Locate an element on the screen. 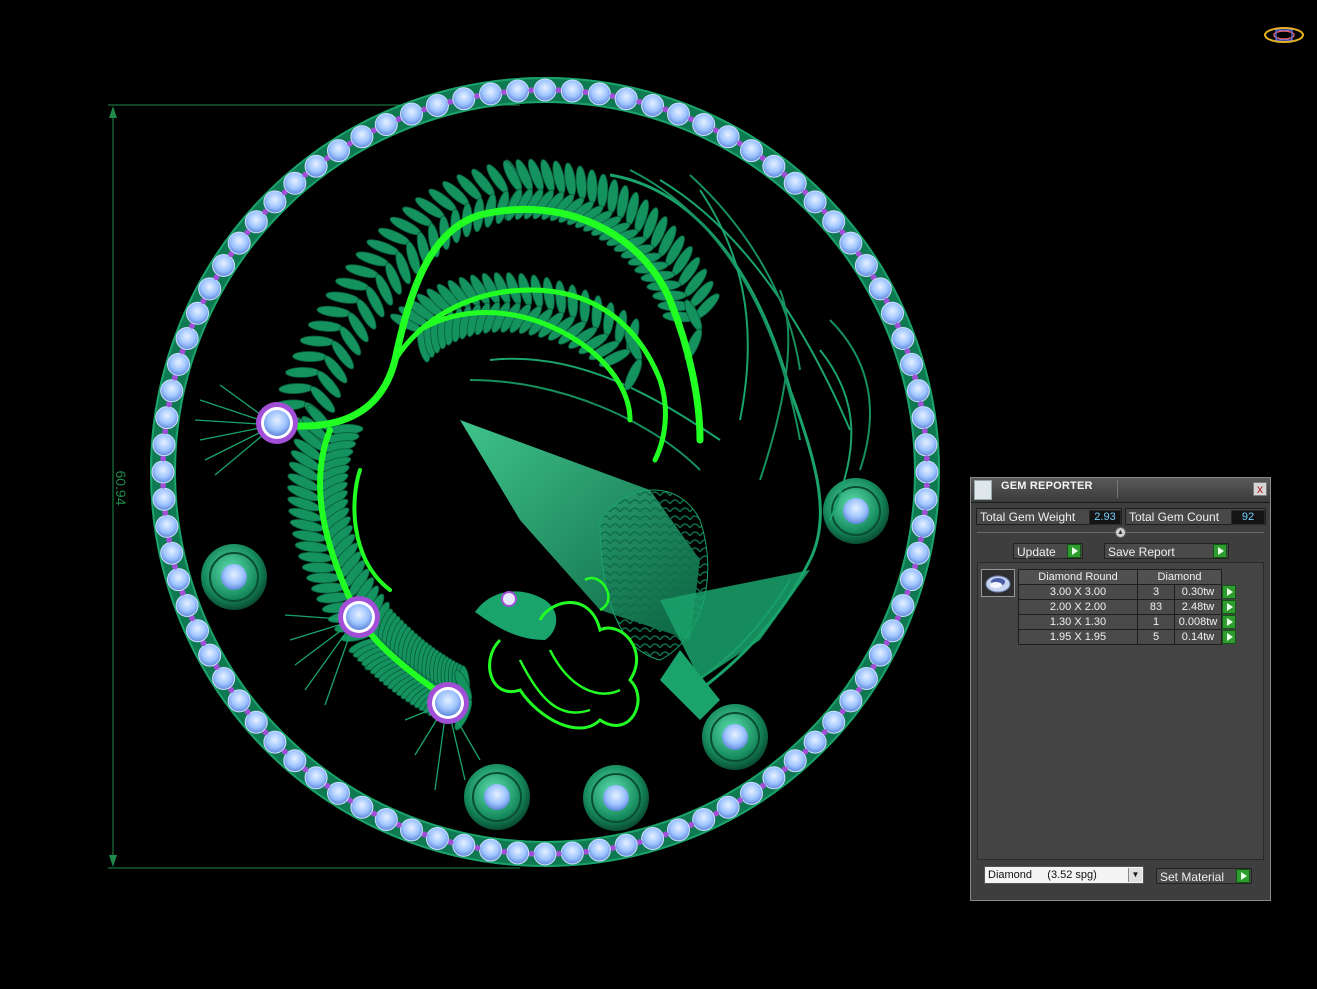 The width and height of the screenshot is (1317, 989). chevron-down-icon: ▼ is located at coordinates (1135, 875).